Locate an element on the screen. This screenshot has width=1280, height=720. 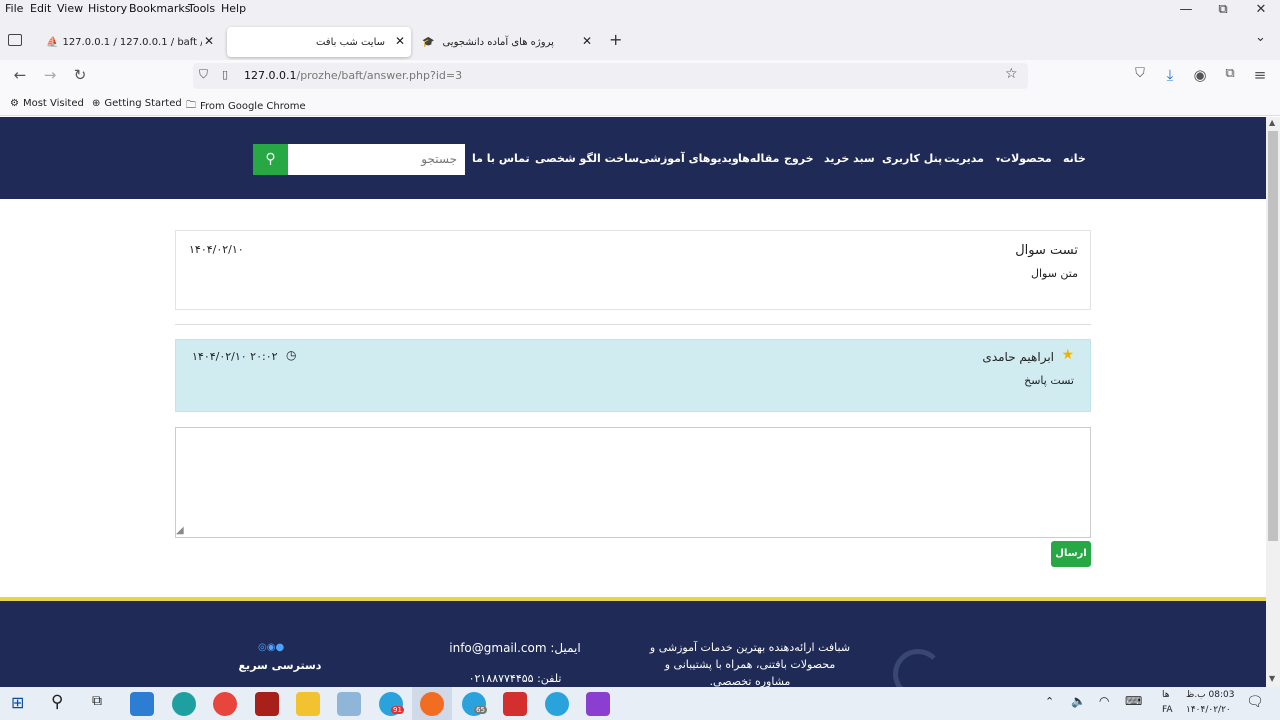
language-indicator: ها is located at coordinates (1166, 695).